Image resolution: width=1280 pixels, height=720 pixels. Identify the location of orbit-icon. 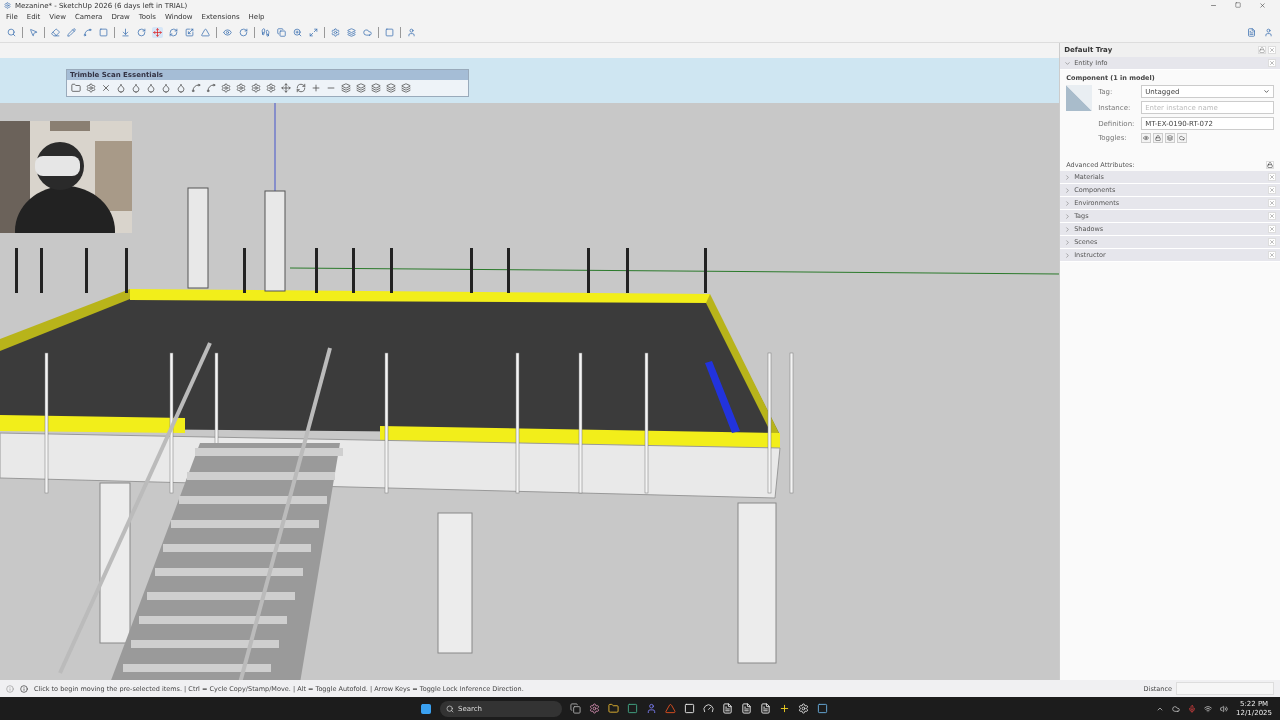
(227, 32).